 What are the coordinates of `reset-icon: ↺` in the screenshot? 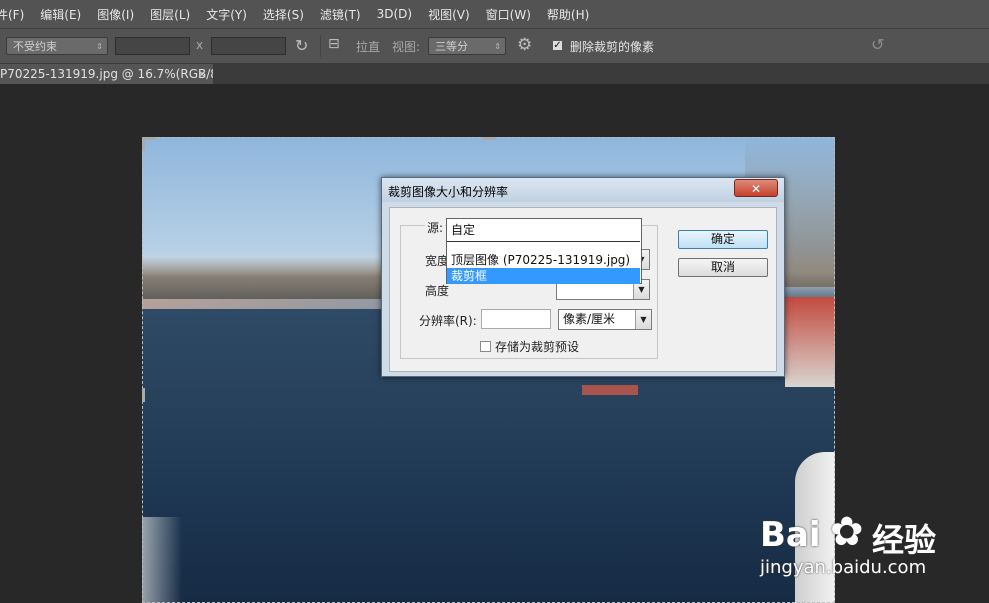 It's located at (877, 44).